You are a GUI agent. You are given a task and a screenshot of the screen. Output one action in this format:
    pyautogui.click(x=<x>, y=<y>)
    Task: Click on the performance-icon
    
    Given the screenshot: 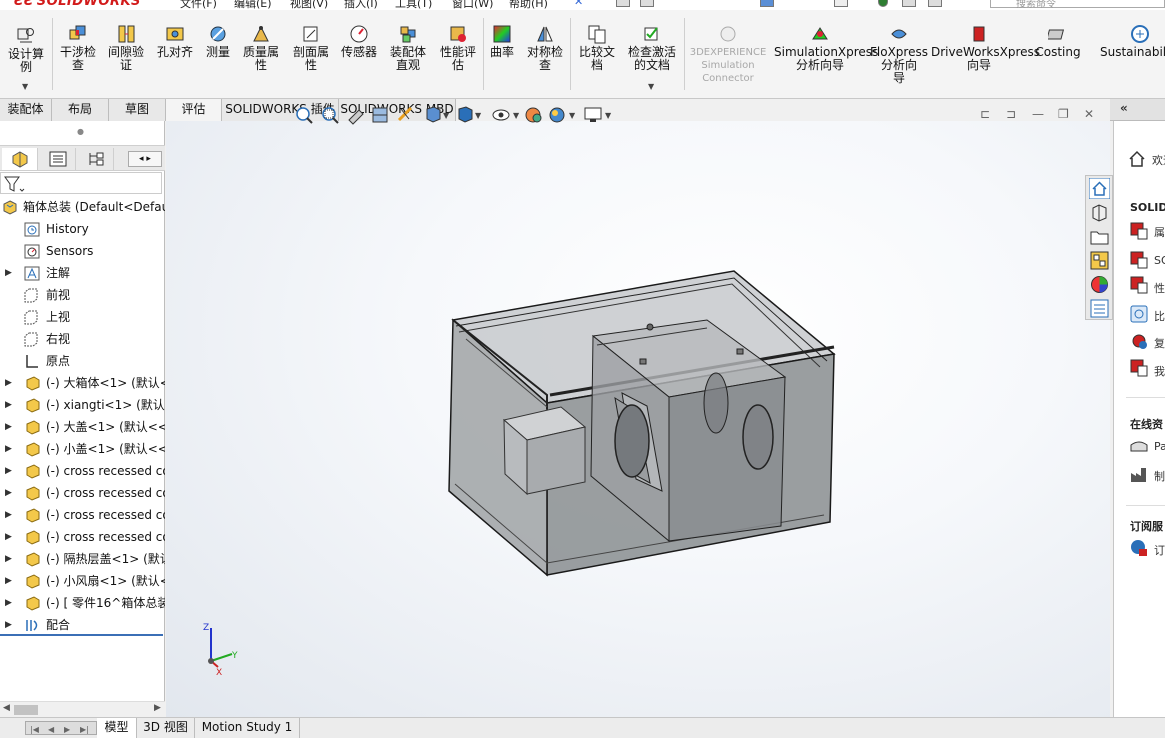 What is the action you would take?
    pyautogui.click(x=1139, y=285)
    